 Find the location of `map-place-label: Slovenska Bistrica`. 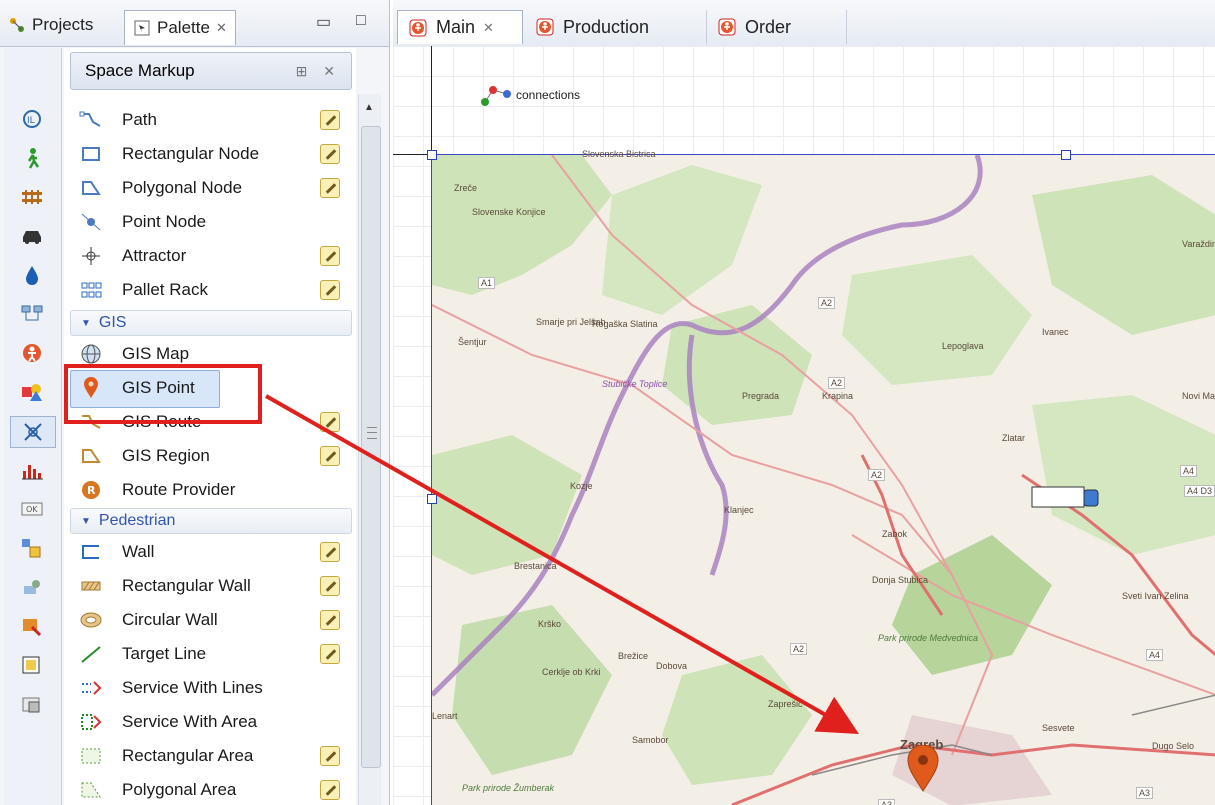

map-place-label: Slovenska Bistrica is located at coordinates (619, 154).